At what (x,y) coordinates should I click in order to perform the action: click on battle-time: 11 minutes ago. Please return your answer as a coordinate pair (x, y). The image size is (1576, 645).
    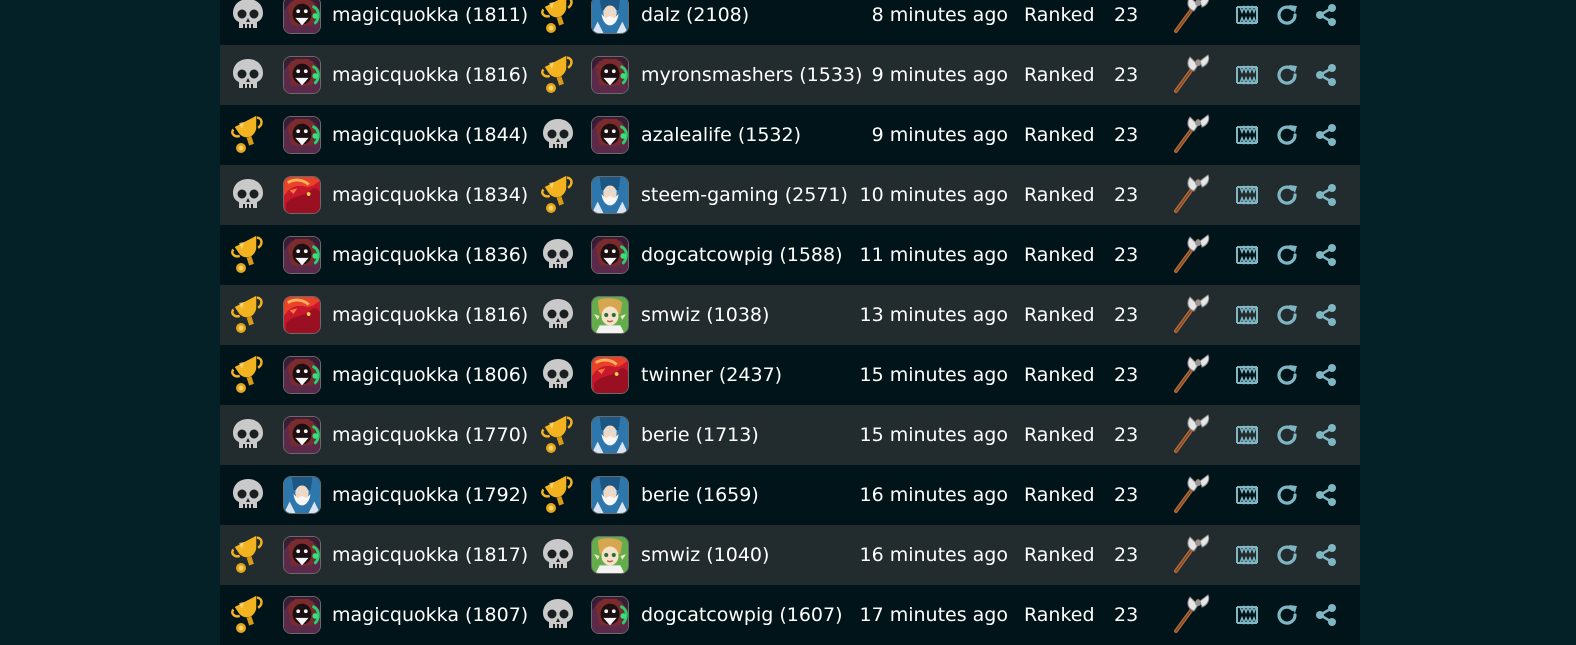
    Looking at the image, I should click on (934, 255).